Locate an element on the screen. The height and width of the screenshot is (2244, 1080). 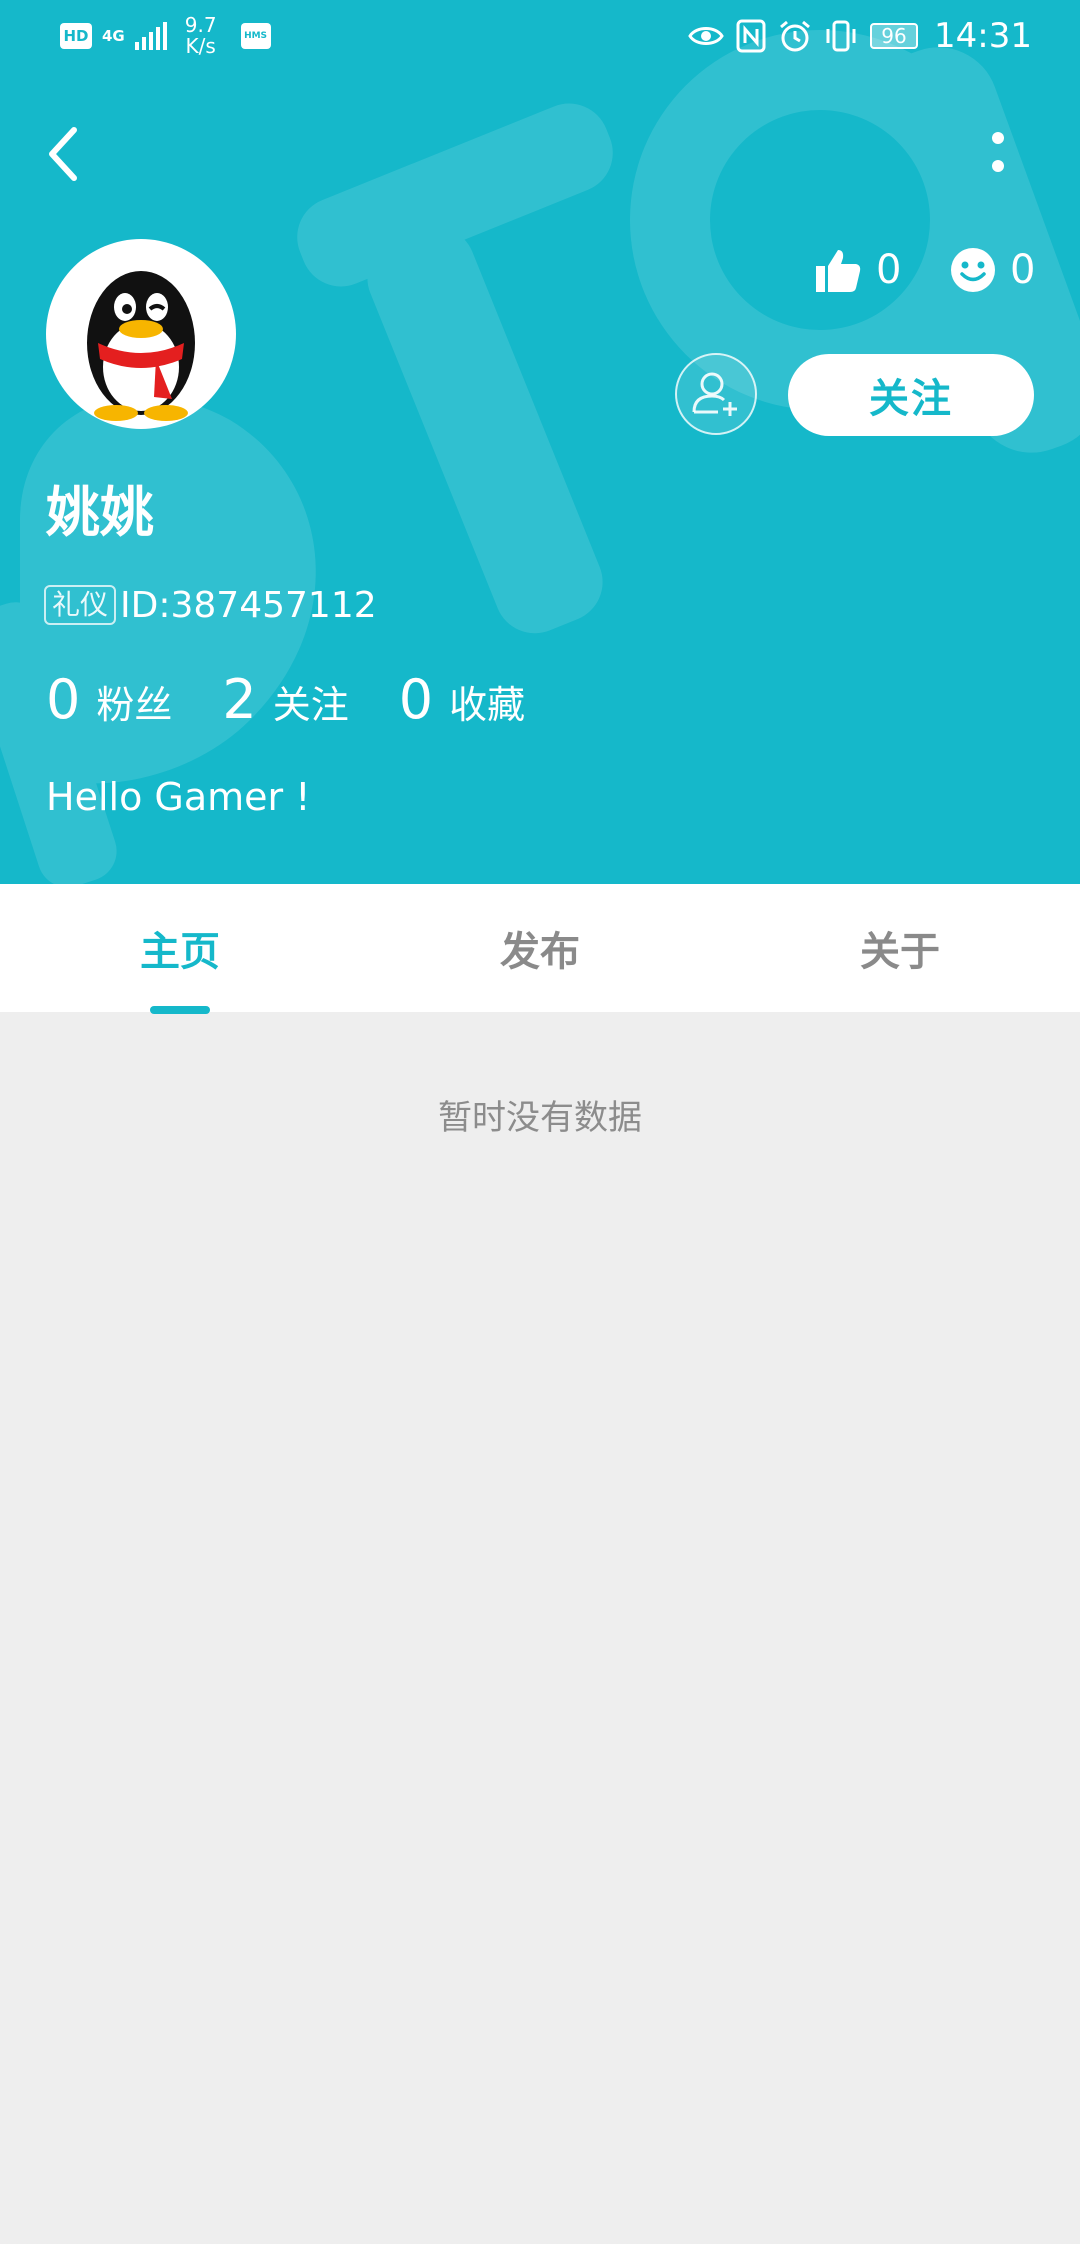
stat-following: 2 关注 is located at coordinates (285, 699).